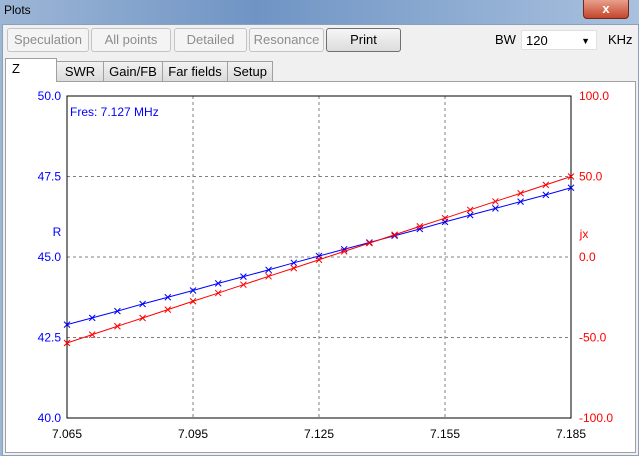 This screenshot has width=639, height=456. What do you see at coordinates (193, 434) in the screenshot?
I see `x-tick: 7.095` at bounding box center [193, 434].